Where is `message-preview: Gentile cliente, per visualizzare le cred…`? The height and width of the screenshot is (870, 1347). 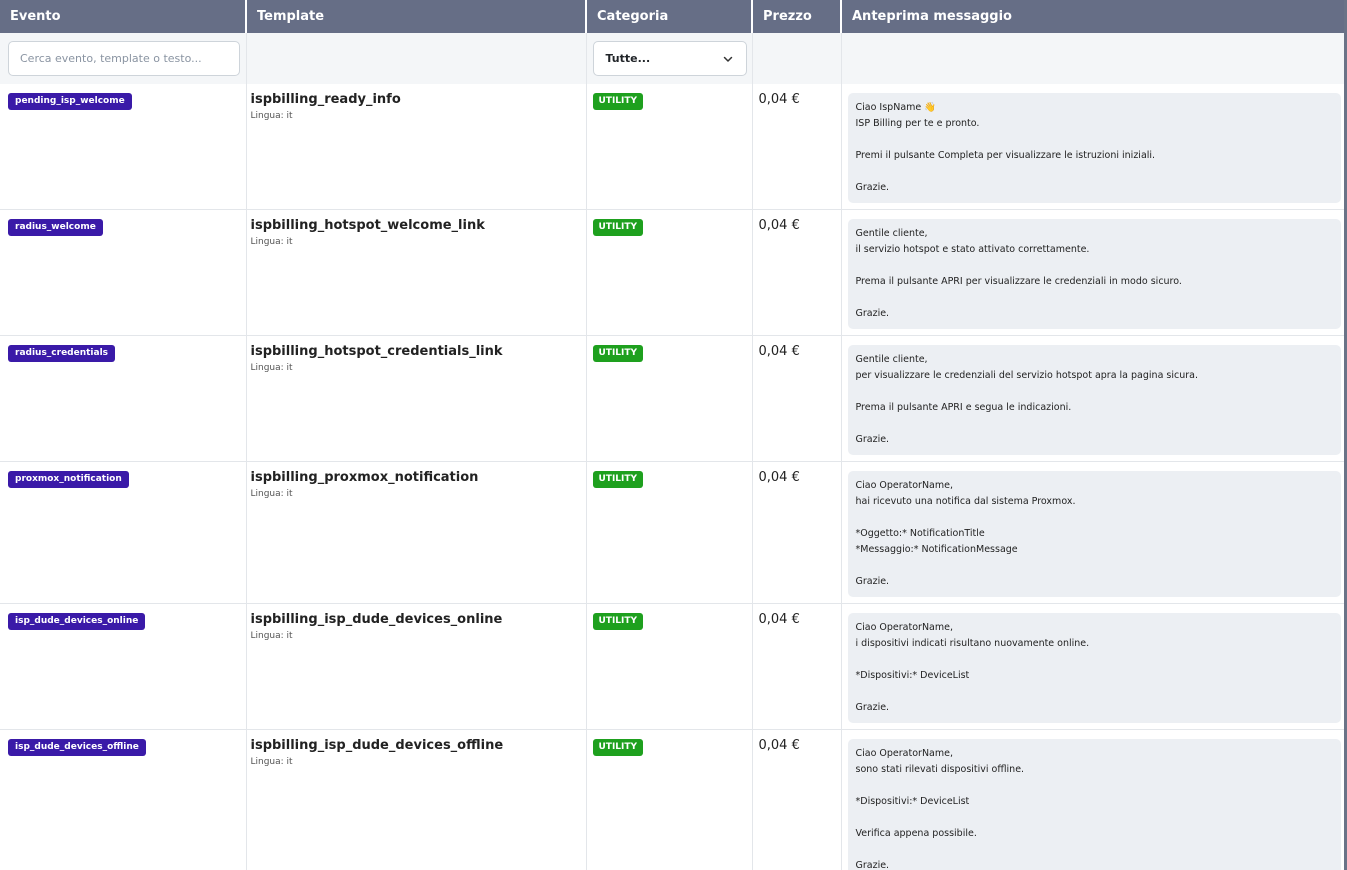 message-preview: Gentile cliente, per visualizzare le cred… is located at coordinates (1094, 400).